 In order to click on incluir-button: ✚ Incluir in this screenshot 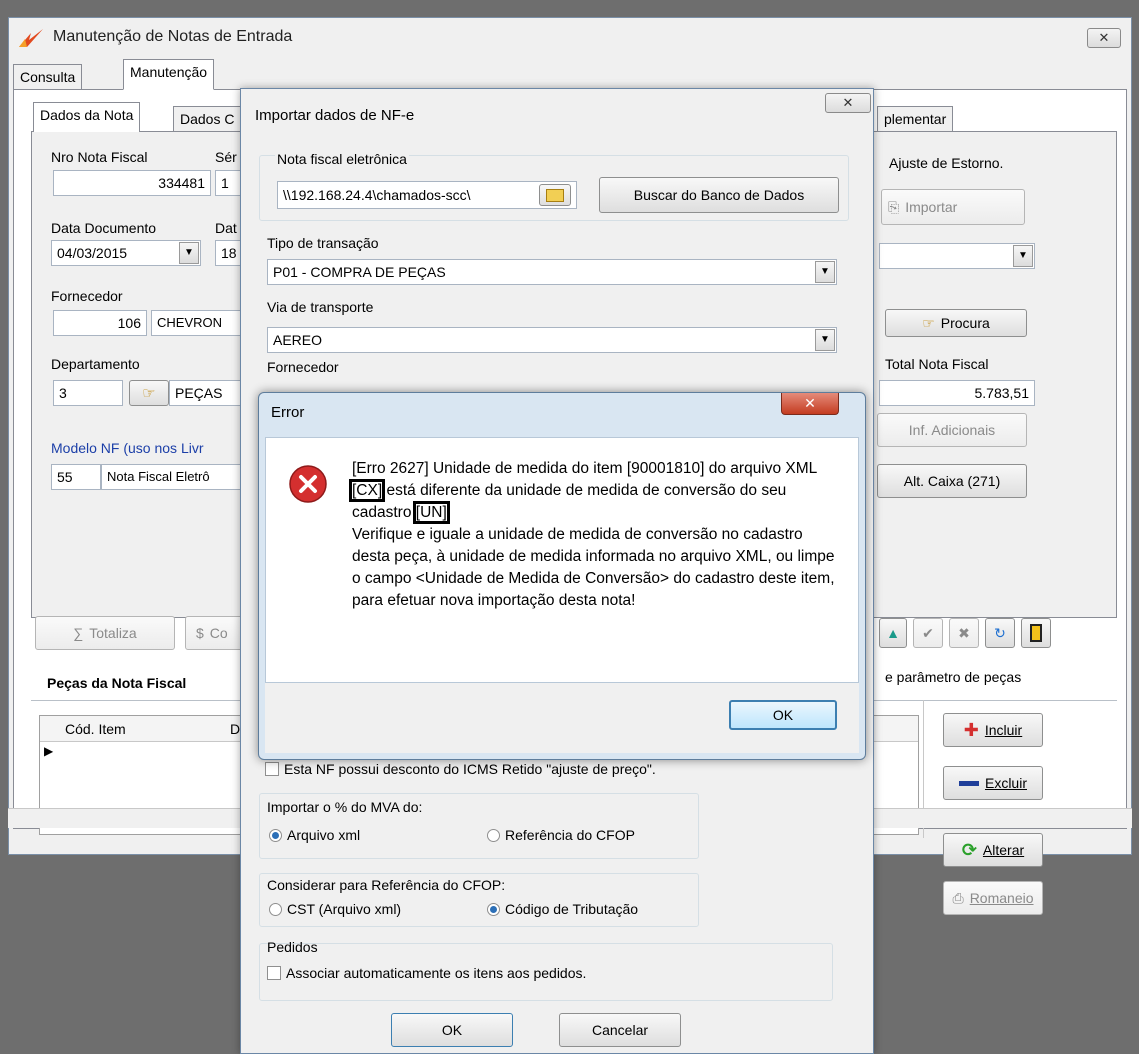, I will do `click(993, 730)`.